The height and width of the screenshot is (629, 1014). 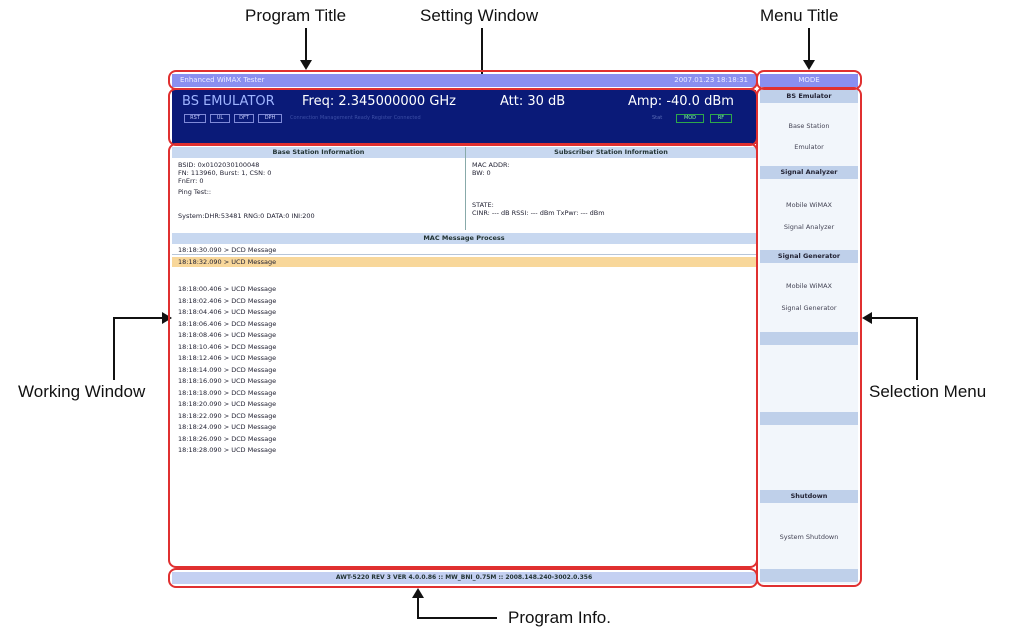 I want to click on mac-message-header: MAC Message Process, so click(x=464, y=238).